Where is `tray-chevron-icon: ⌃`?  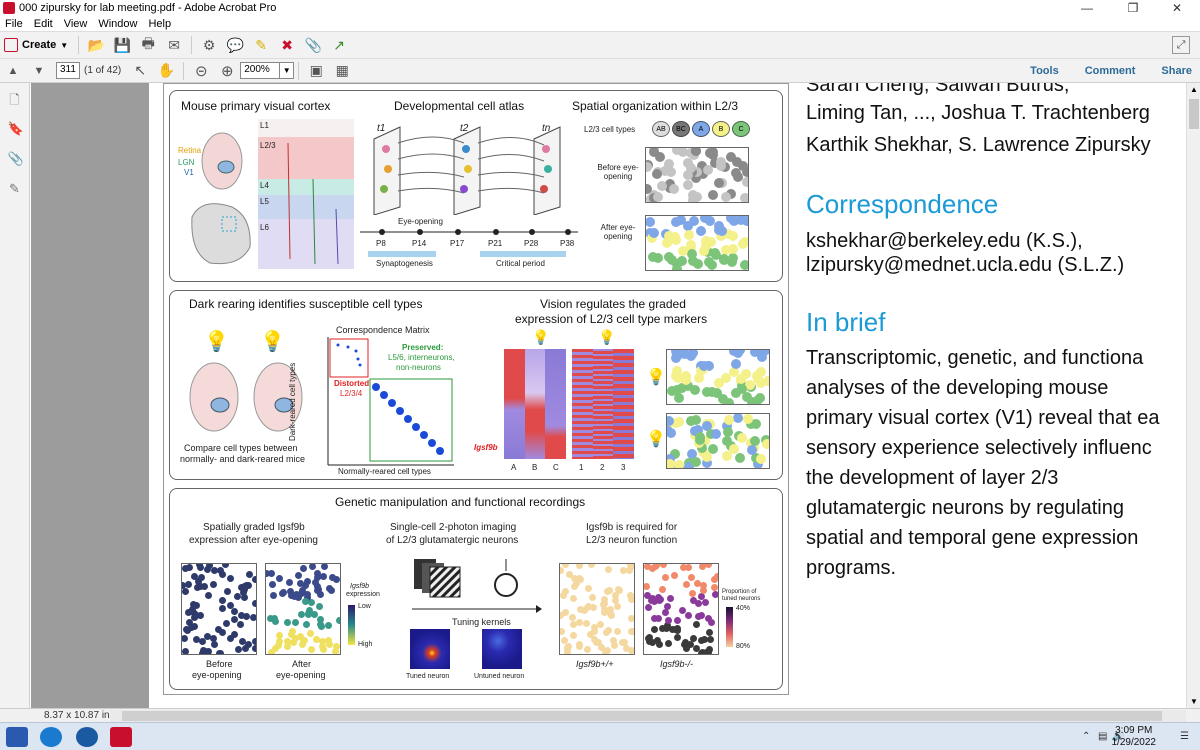 tray-chevron-icon: ⌃ is located at coordinates (1086, 736).